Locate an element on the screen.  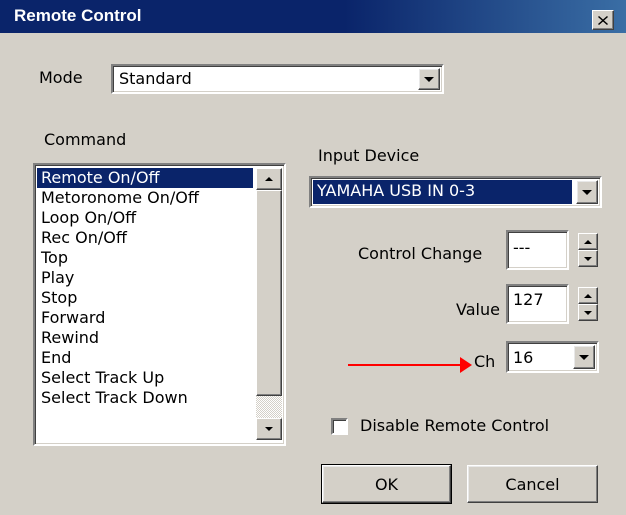
channel-value: 16 is located at coordinates (523, 357).